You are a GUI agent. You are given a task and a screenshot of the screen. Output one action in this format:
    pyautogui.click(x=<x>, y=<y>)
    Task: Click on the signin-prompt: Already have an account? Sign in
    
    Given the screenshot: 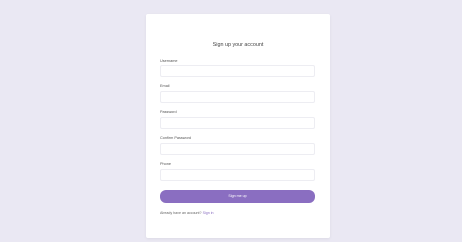 What is the action you would take?
    pyautogui.click(x=187, y=213)
    